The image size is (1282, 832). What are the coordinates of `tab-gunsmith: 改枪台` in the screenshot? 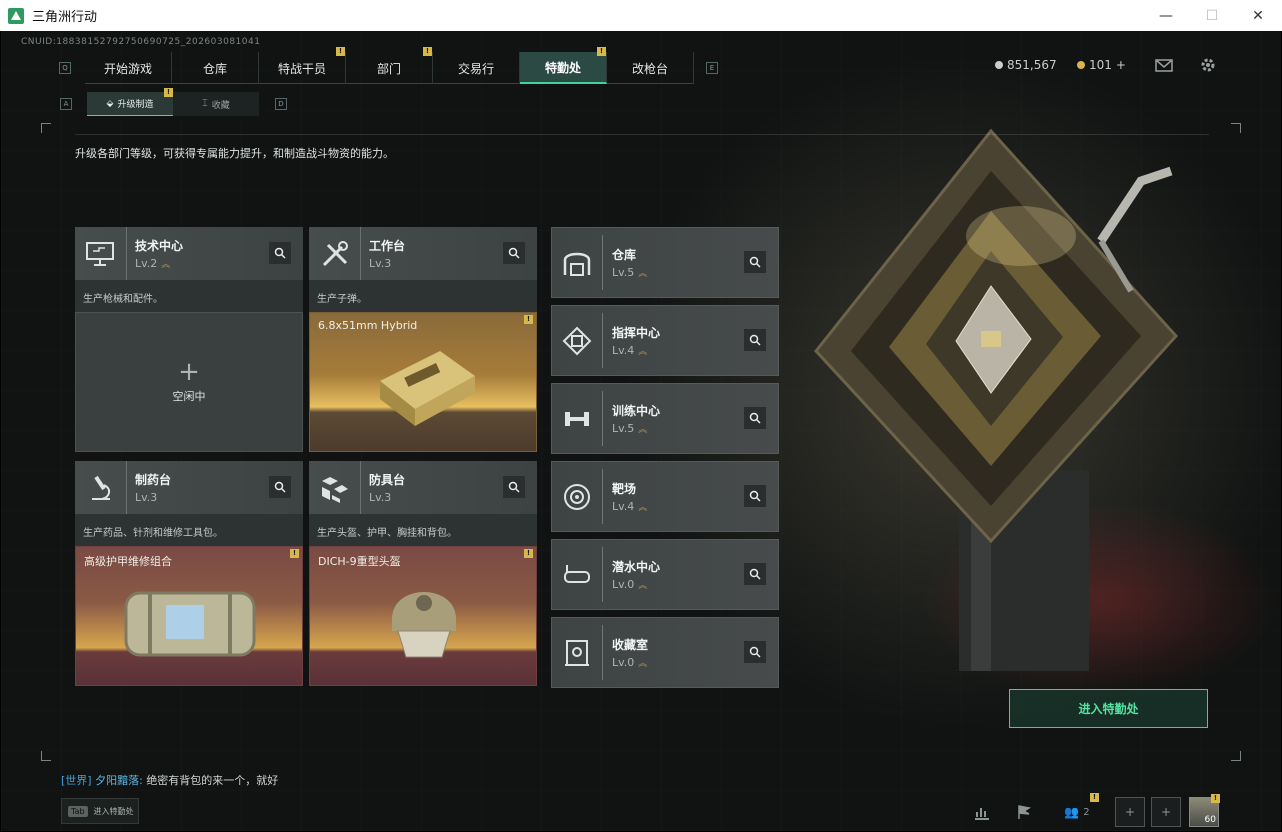 It's located at (650, 68).